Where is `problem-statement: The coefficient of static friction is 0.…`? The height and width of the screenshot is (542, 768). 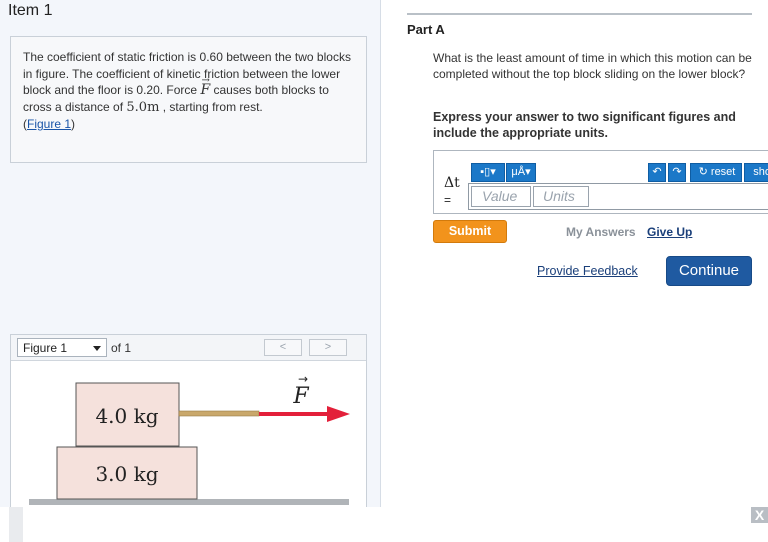 problem-statement: The coefficient of static friction is 0.… is located at coordinates (188, 99).